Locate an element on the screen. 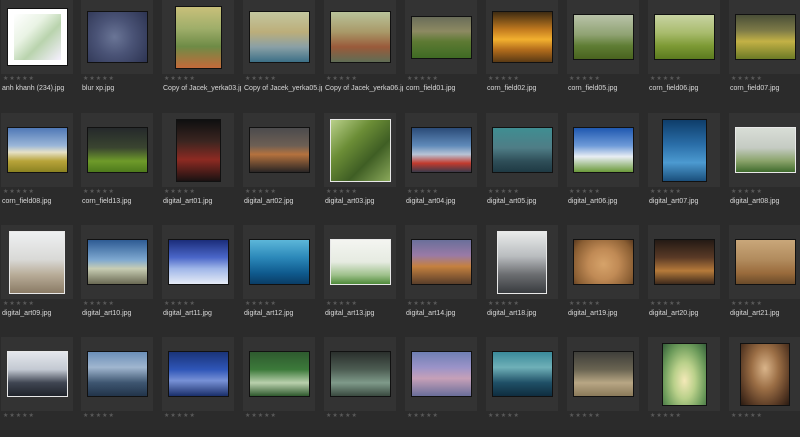 The height and width of the screenshot is (437, 800). thumbnail-item: ★★★★★ anh khanh (234).jpg is located at coordinates (40, 50).